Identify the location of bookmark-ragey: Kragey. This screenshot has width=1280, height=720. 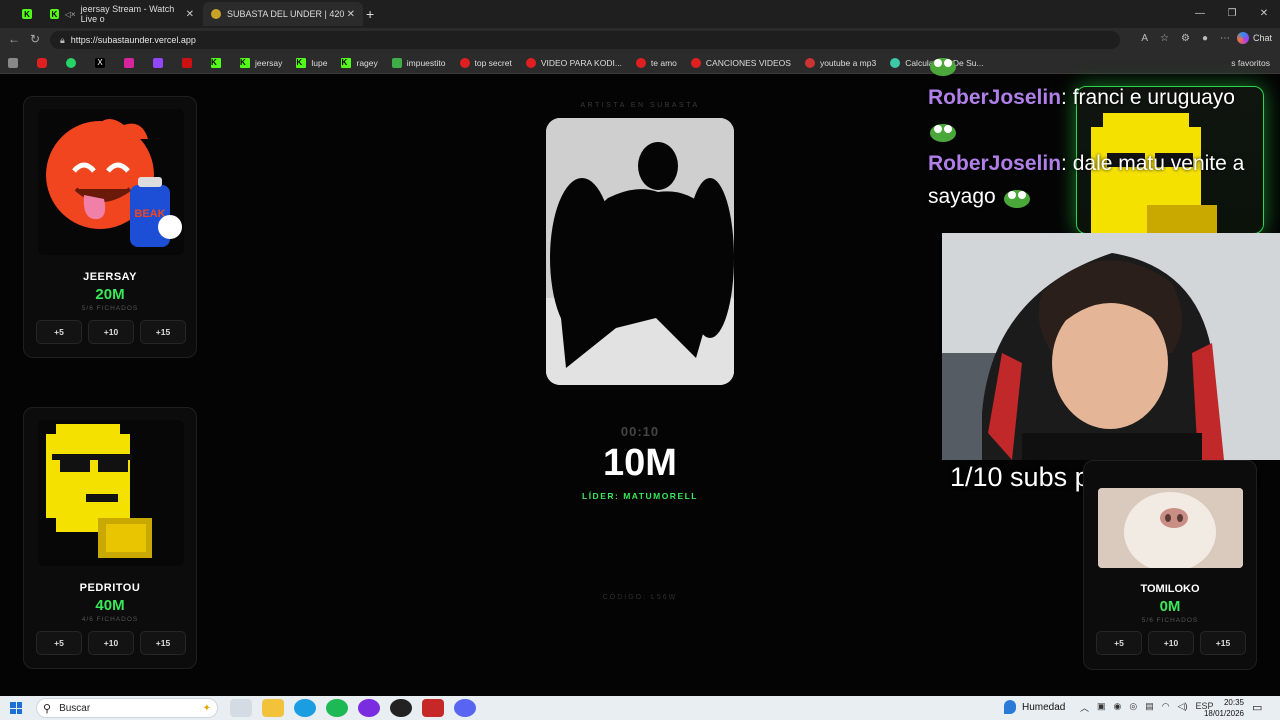
(359, 62).